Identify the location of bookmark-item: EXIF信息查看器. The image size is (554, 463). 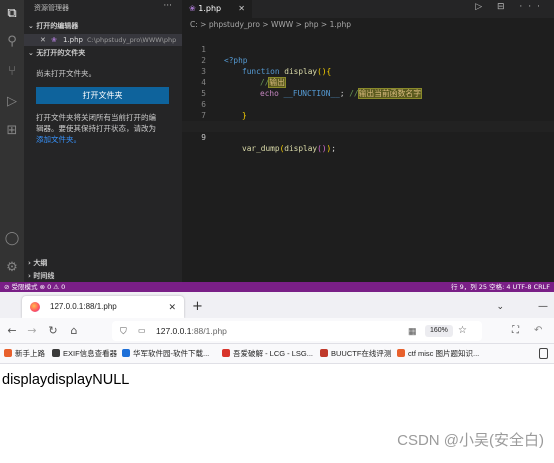
(84, 354).